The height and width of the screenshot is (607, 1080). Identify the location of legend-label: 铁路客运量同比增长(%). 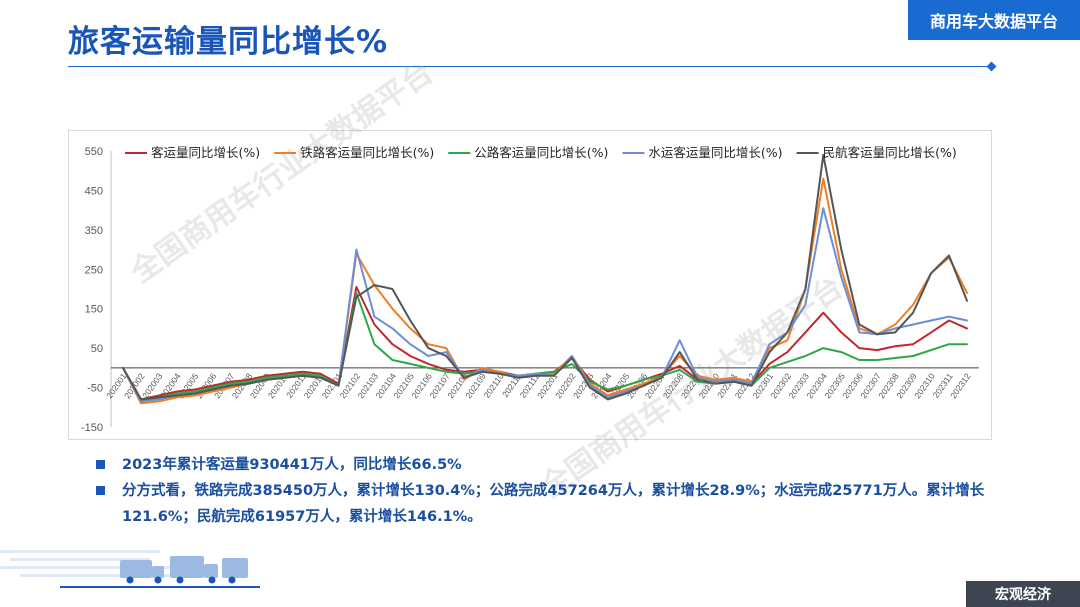
(367, 152).